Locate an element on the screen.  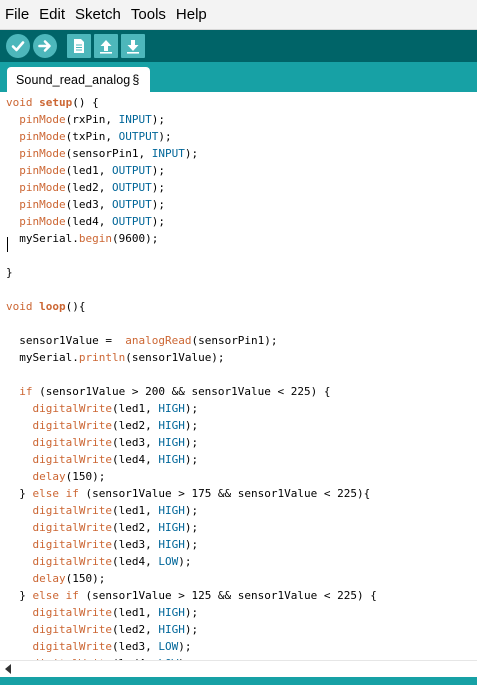
code-line: mySerial.begin(9600); is located at coordinates (82, 238).